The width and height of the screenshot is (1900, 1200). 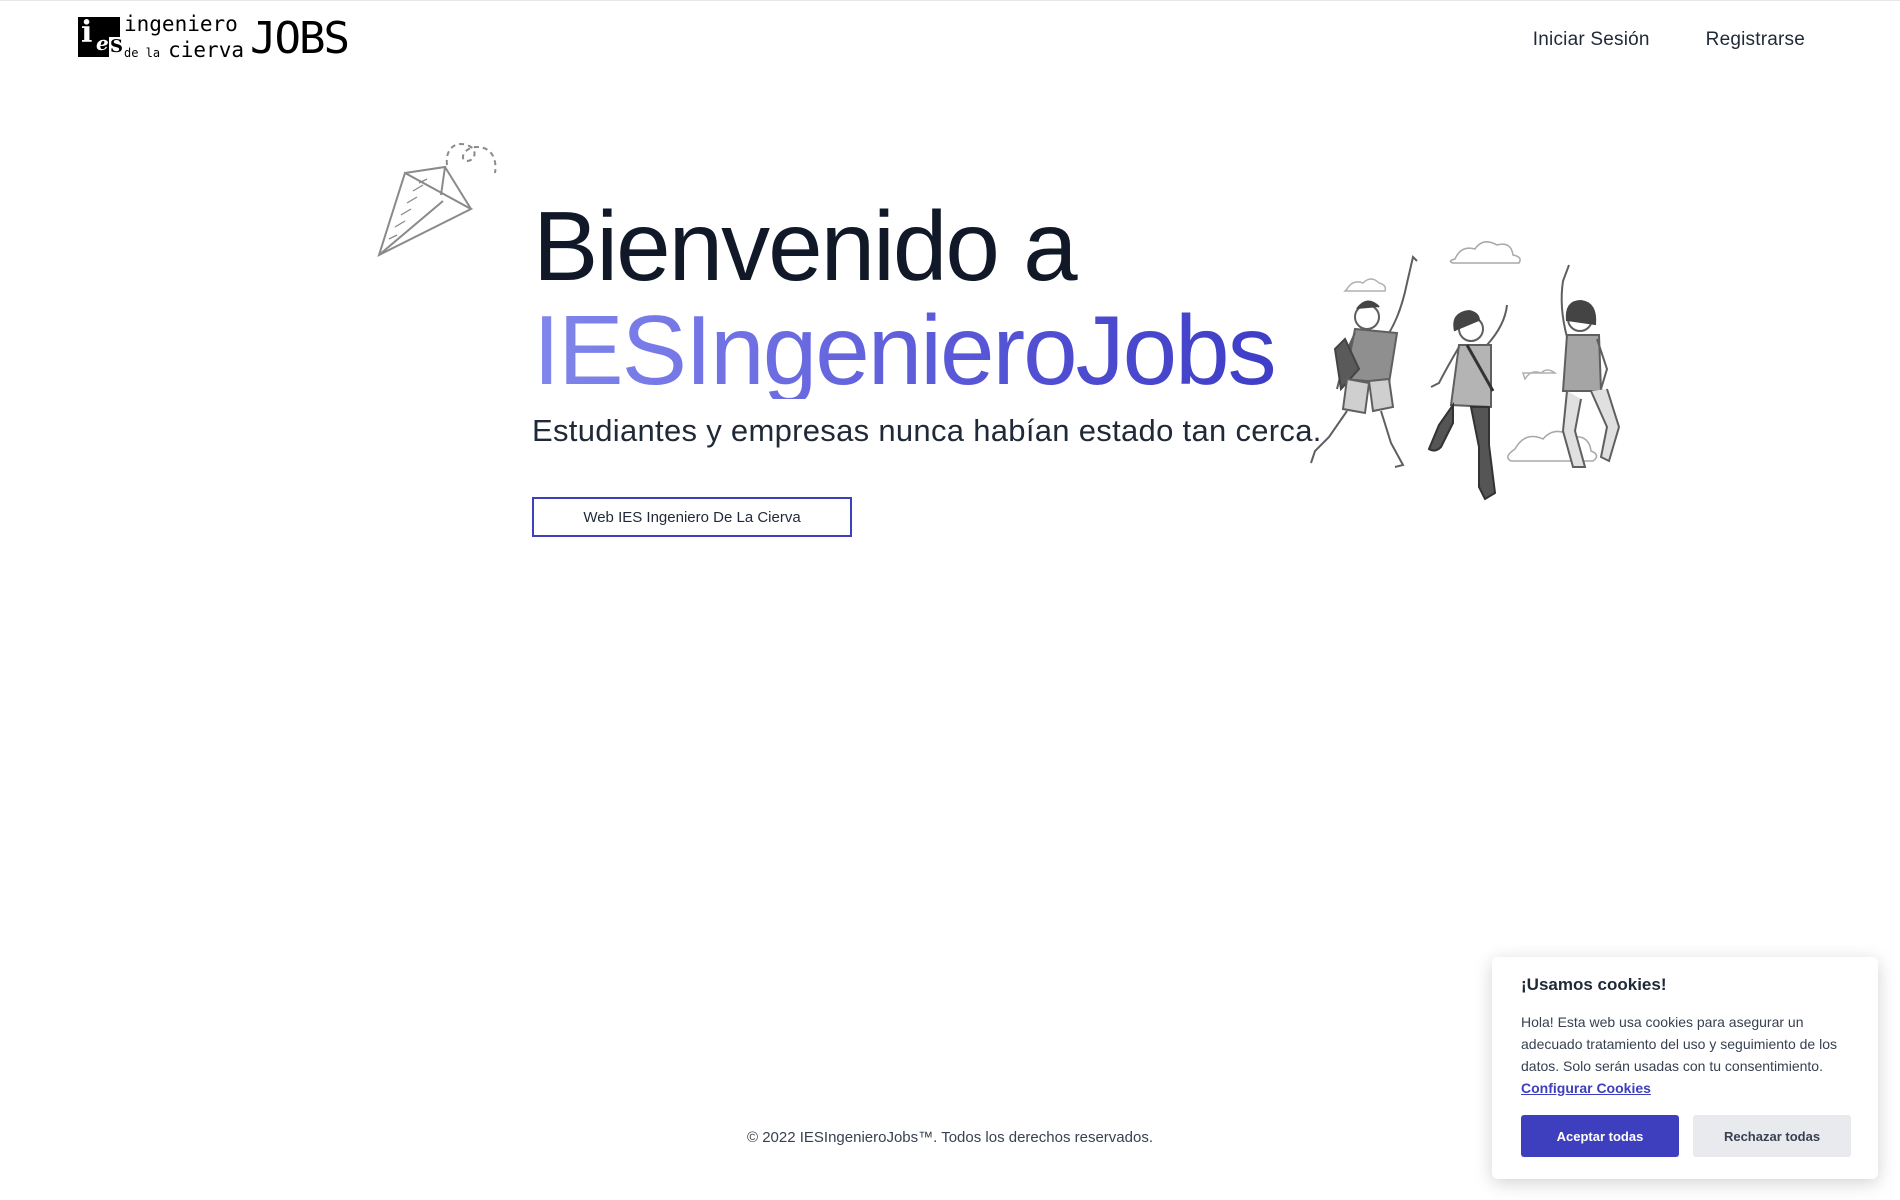 I want to click on logo-line-ingeniero: ingeniero, so click(x=181, y=24).